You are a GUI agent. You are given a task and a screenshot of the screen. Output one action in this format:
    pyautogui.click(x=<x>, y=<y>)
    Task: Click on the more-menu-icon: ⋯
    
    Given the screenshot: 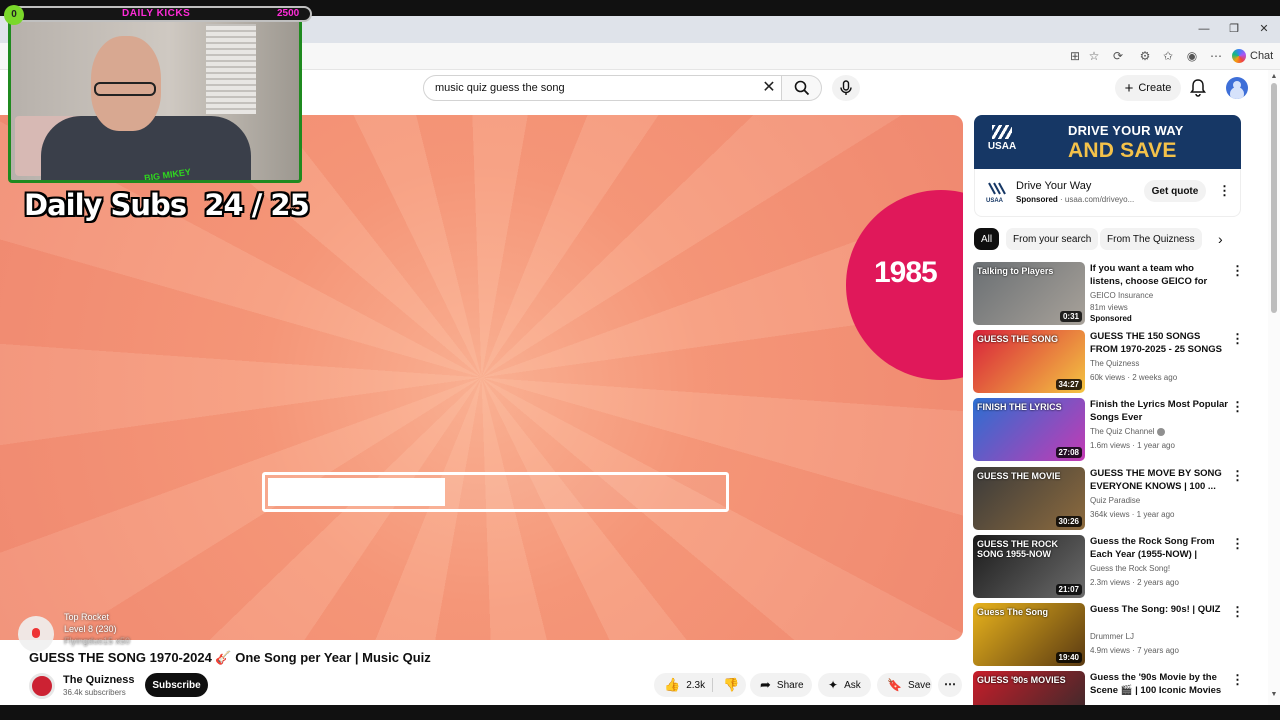 What is the action you would take?
    pyautogui.click(x=1216, y=56)
    